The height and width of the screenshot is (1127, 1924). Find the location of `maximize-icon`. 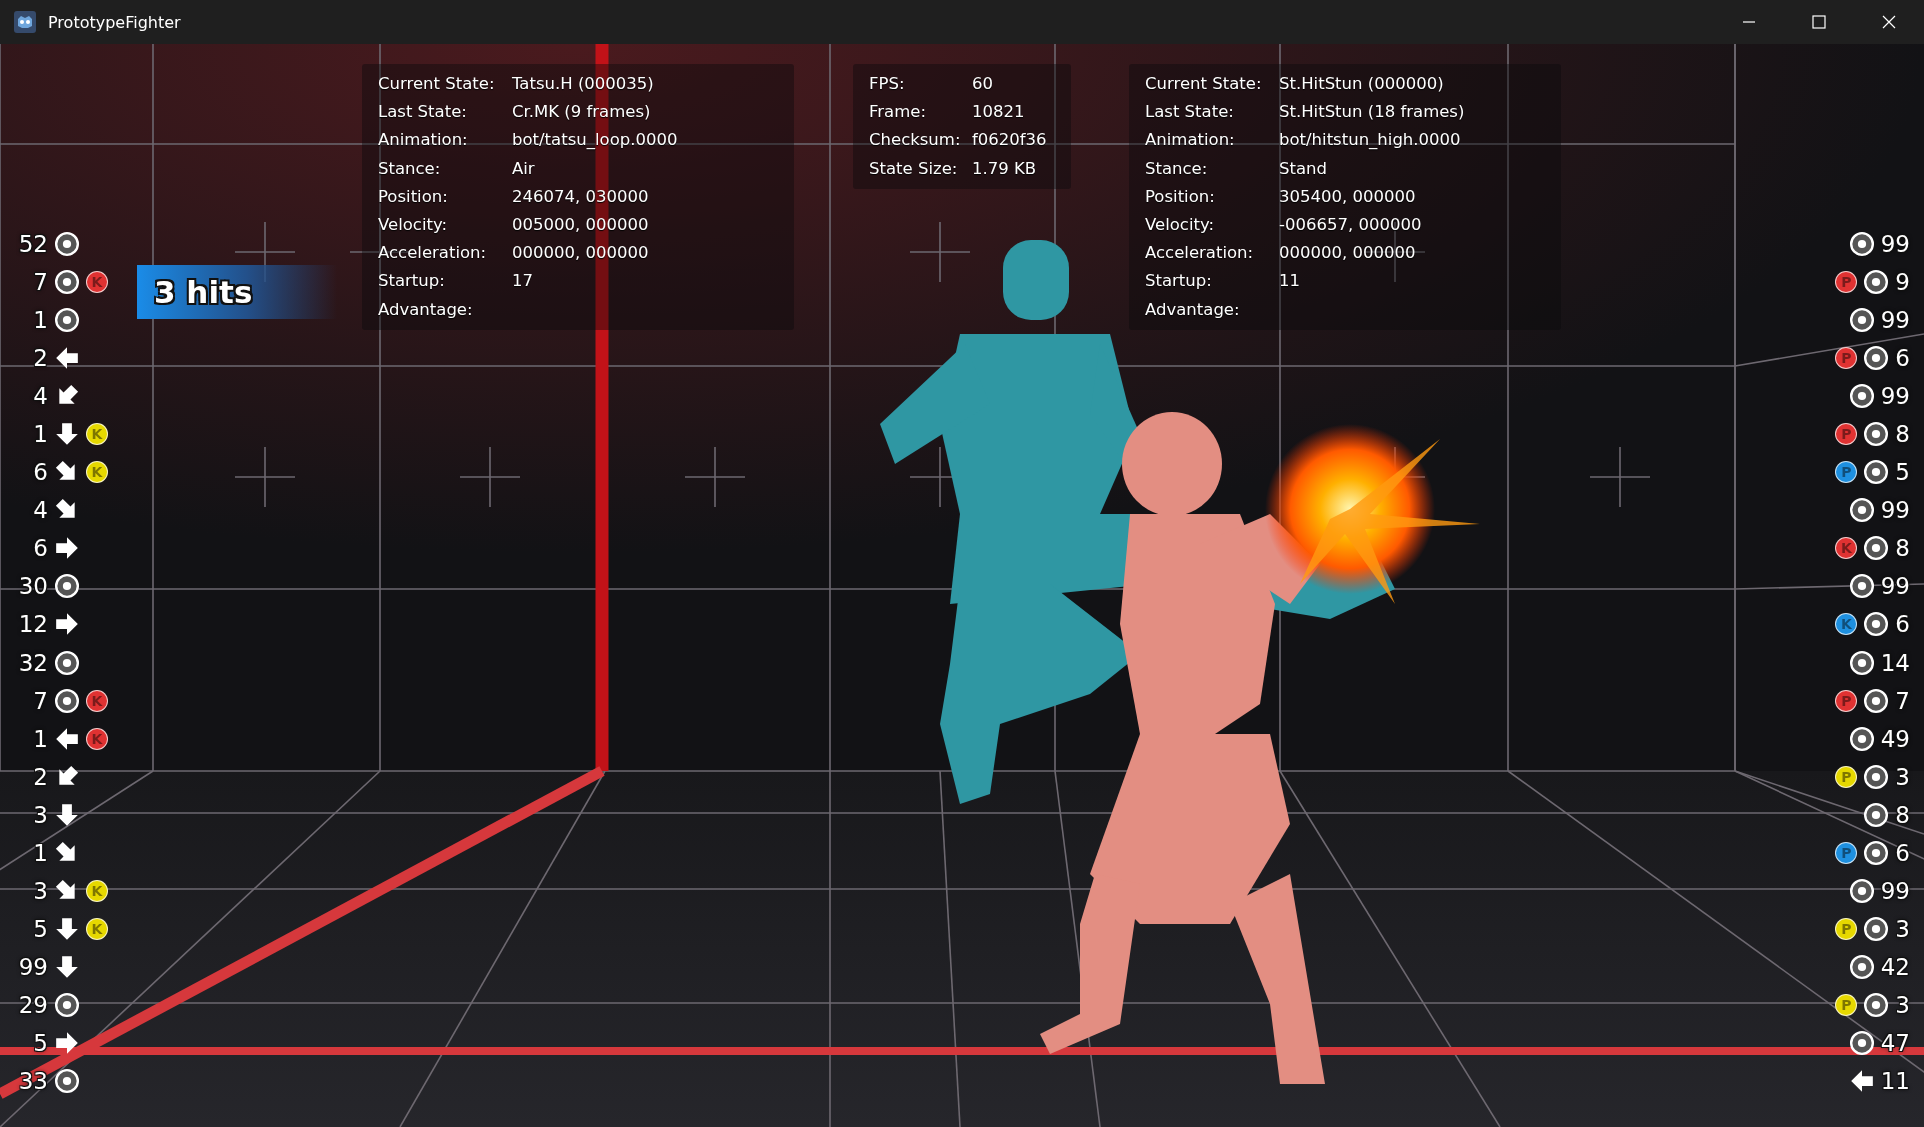

maximize-icon is located at coordinates (1819, 22).